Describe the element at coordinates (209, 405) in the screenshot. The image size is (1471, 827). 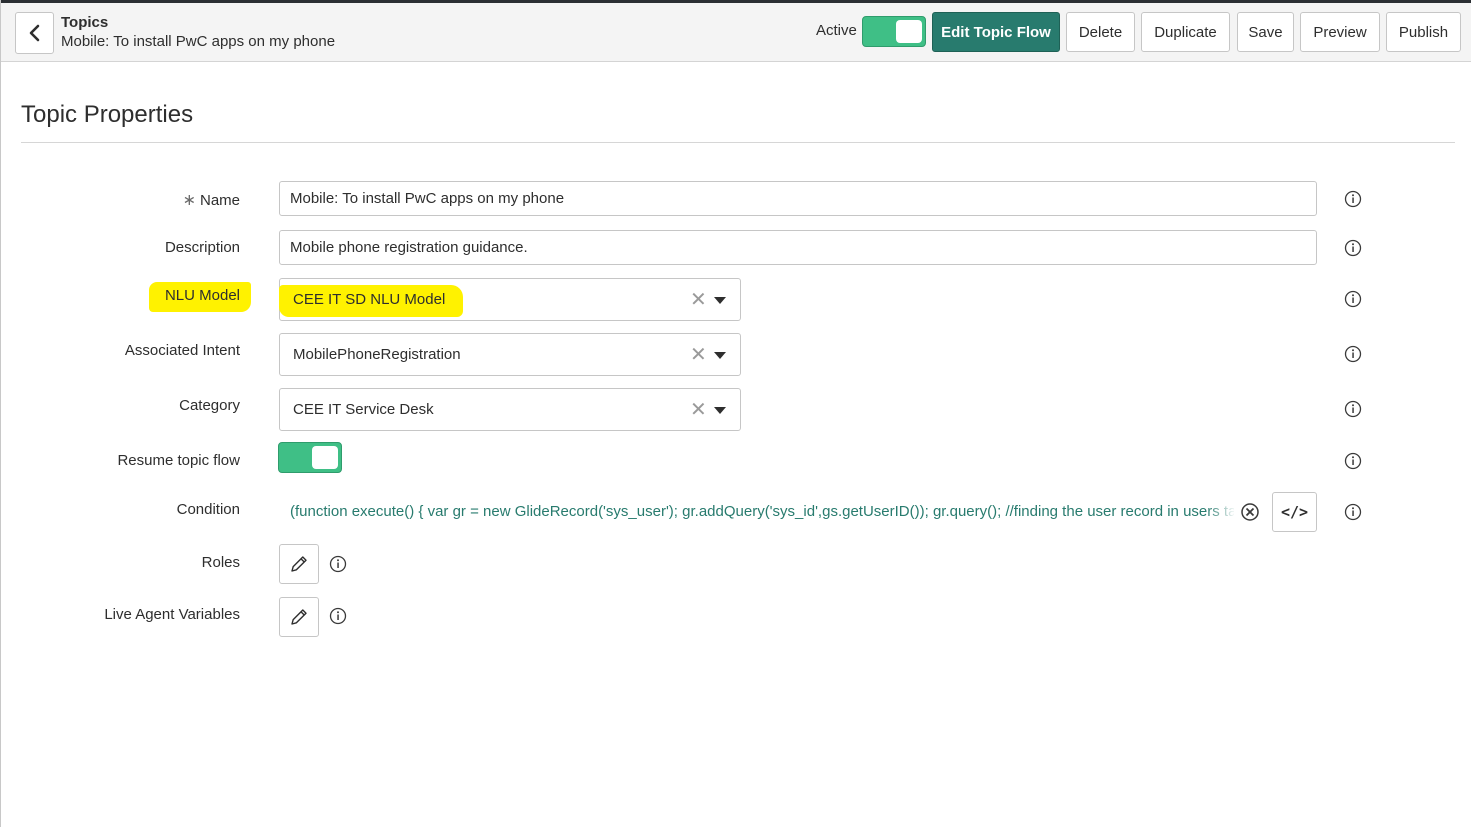
I see `category-label: Category` at that location.